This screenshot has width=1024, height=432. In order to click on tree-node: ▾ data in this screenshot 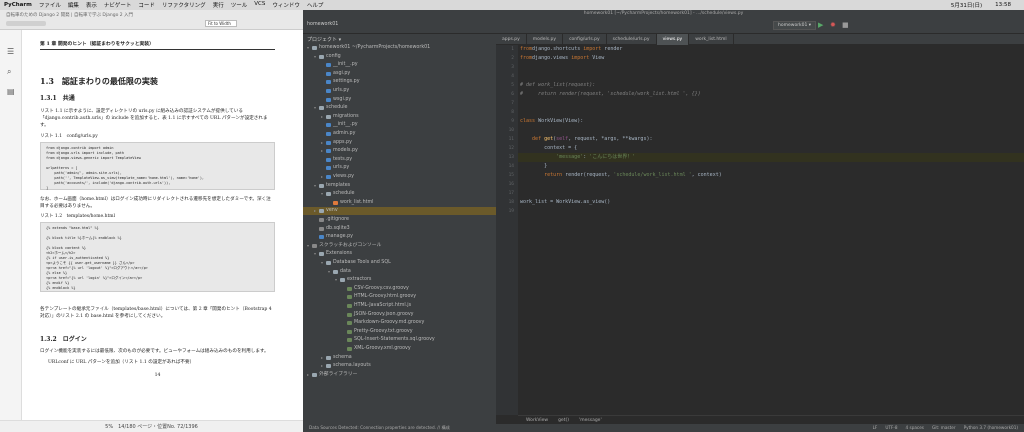, I will do `click(399, 272)`.